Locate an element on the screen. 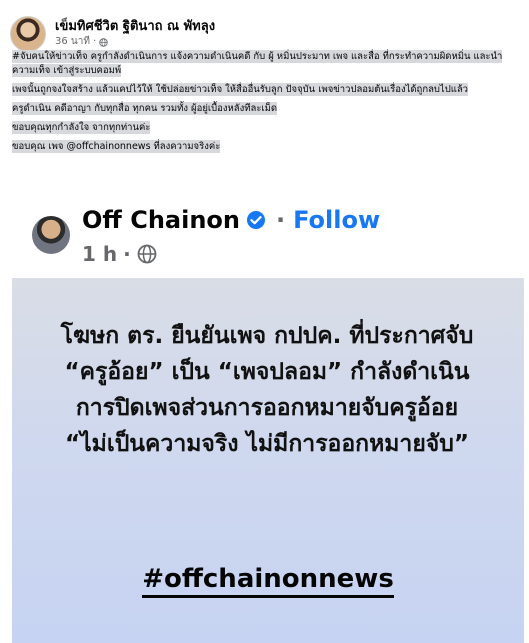 Image resolution: width=529 pixels, height=643 pixels. caption-line: ขอบคุณทุกกำลังใจ จากทุกท่านค่ะ is located at coordinates (268, 128).